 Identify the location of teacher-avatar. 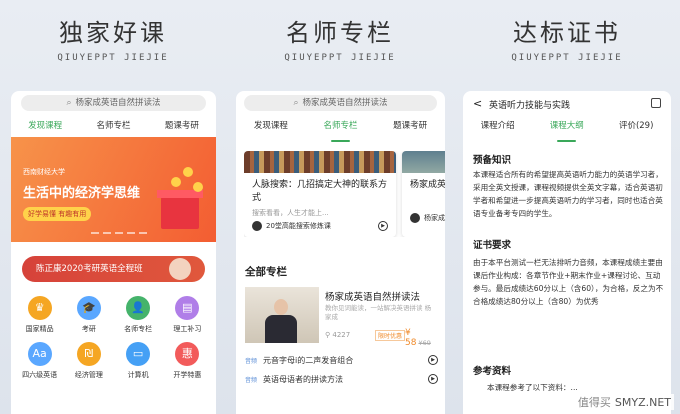
(180, 269).